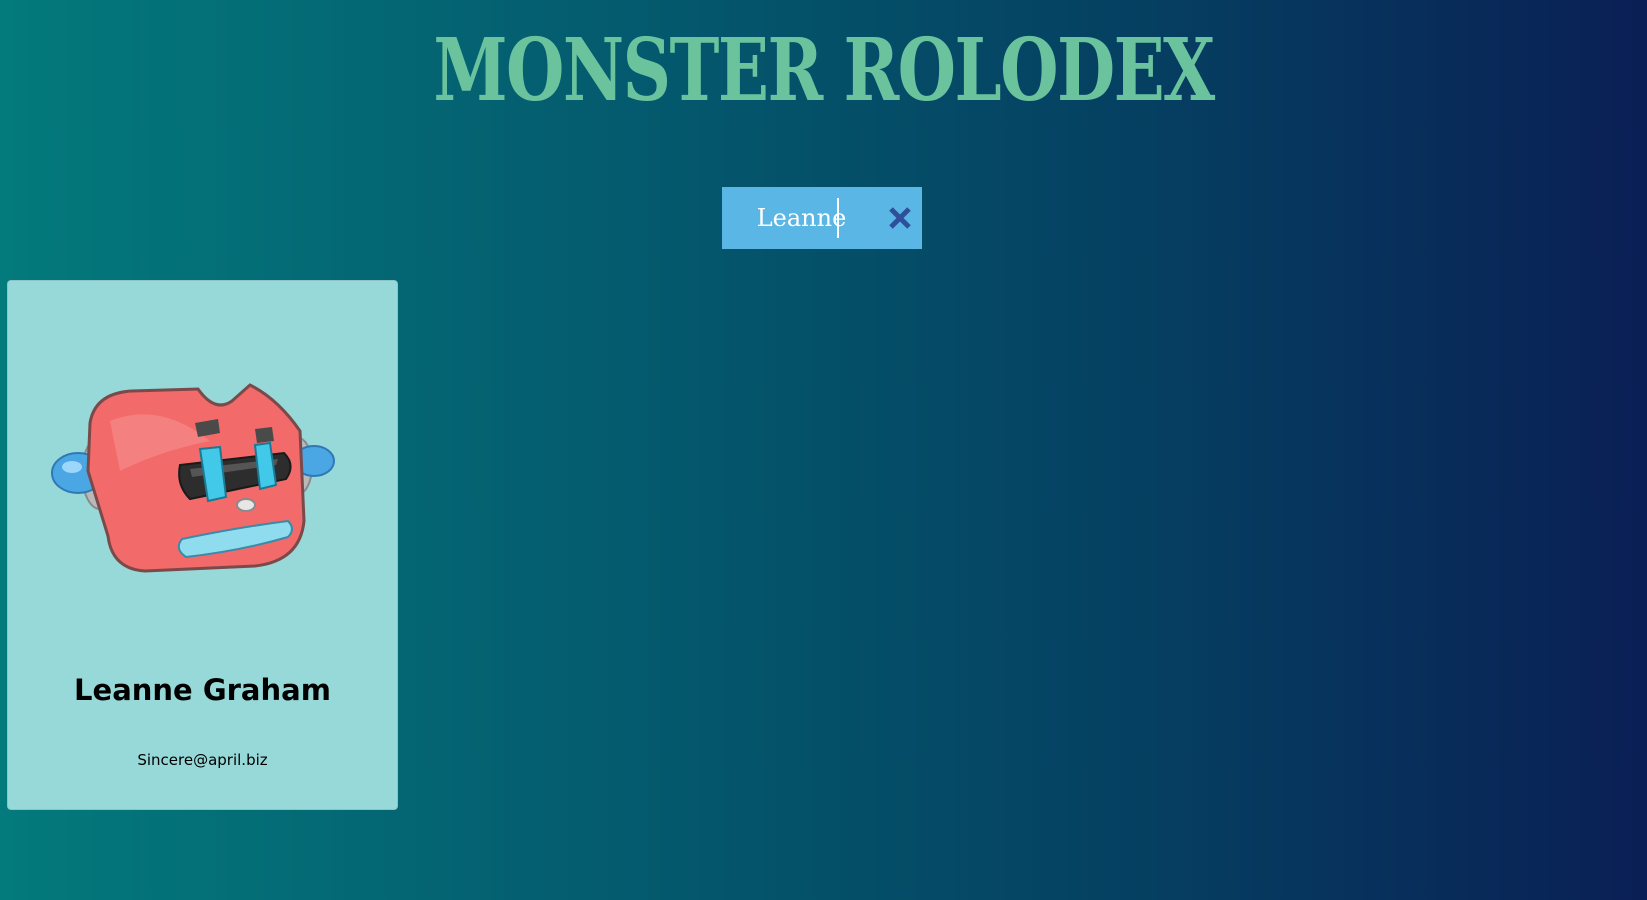 Image resolution: width=1647 pixels, height=900 pixels. Describe the element at coordinates (824, 70) in the screenshot. I see `page-title: MONSTER ROLODEX` at that location.